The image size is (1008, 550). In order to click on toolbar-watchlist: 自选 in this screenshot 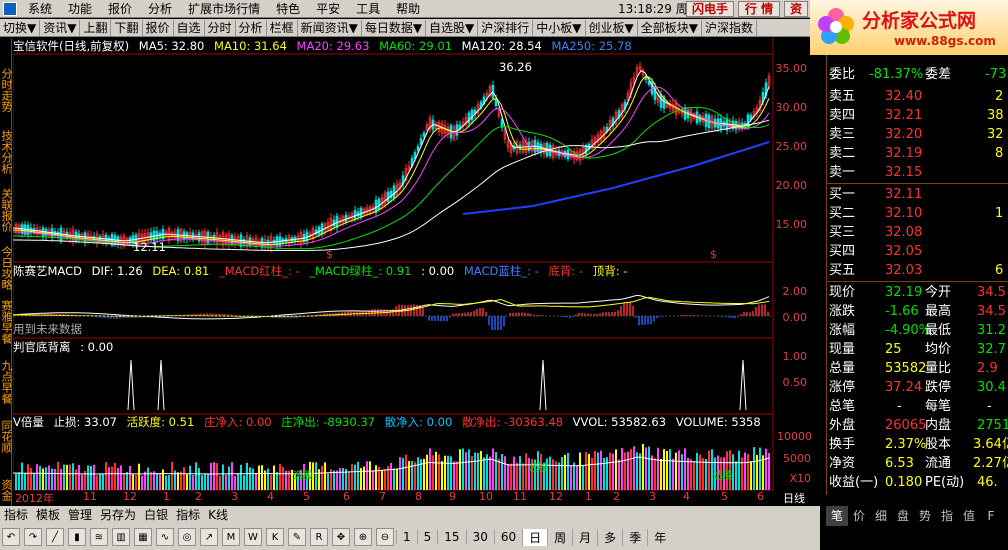, I will do `click(189, 27)`.